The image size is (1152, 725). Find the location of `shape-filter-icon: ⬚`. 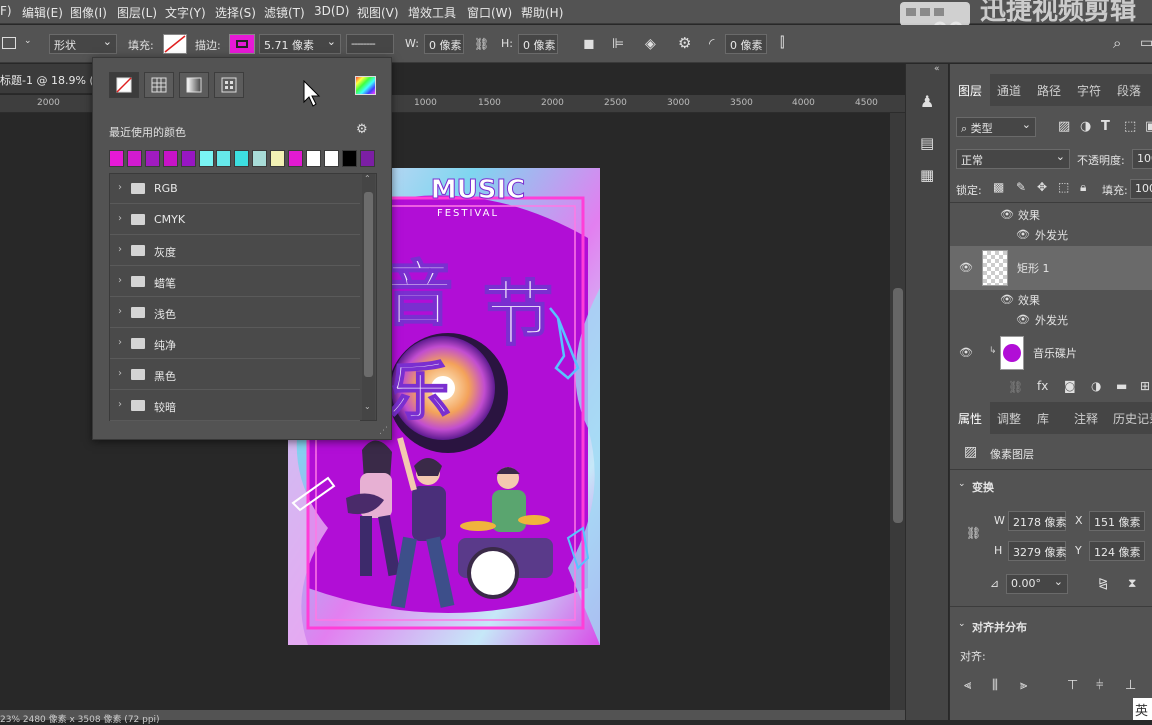

shape-filter-icon: ⬚ is located at coordinates (1130, 126).